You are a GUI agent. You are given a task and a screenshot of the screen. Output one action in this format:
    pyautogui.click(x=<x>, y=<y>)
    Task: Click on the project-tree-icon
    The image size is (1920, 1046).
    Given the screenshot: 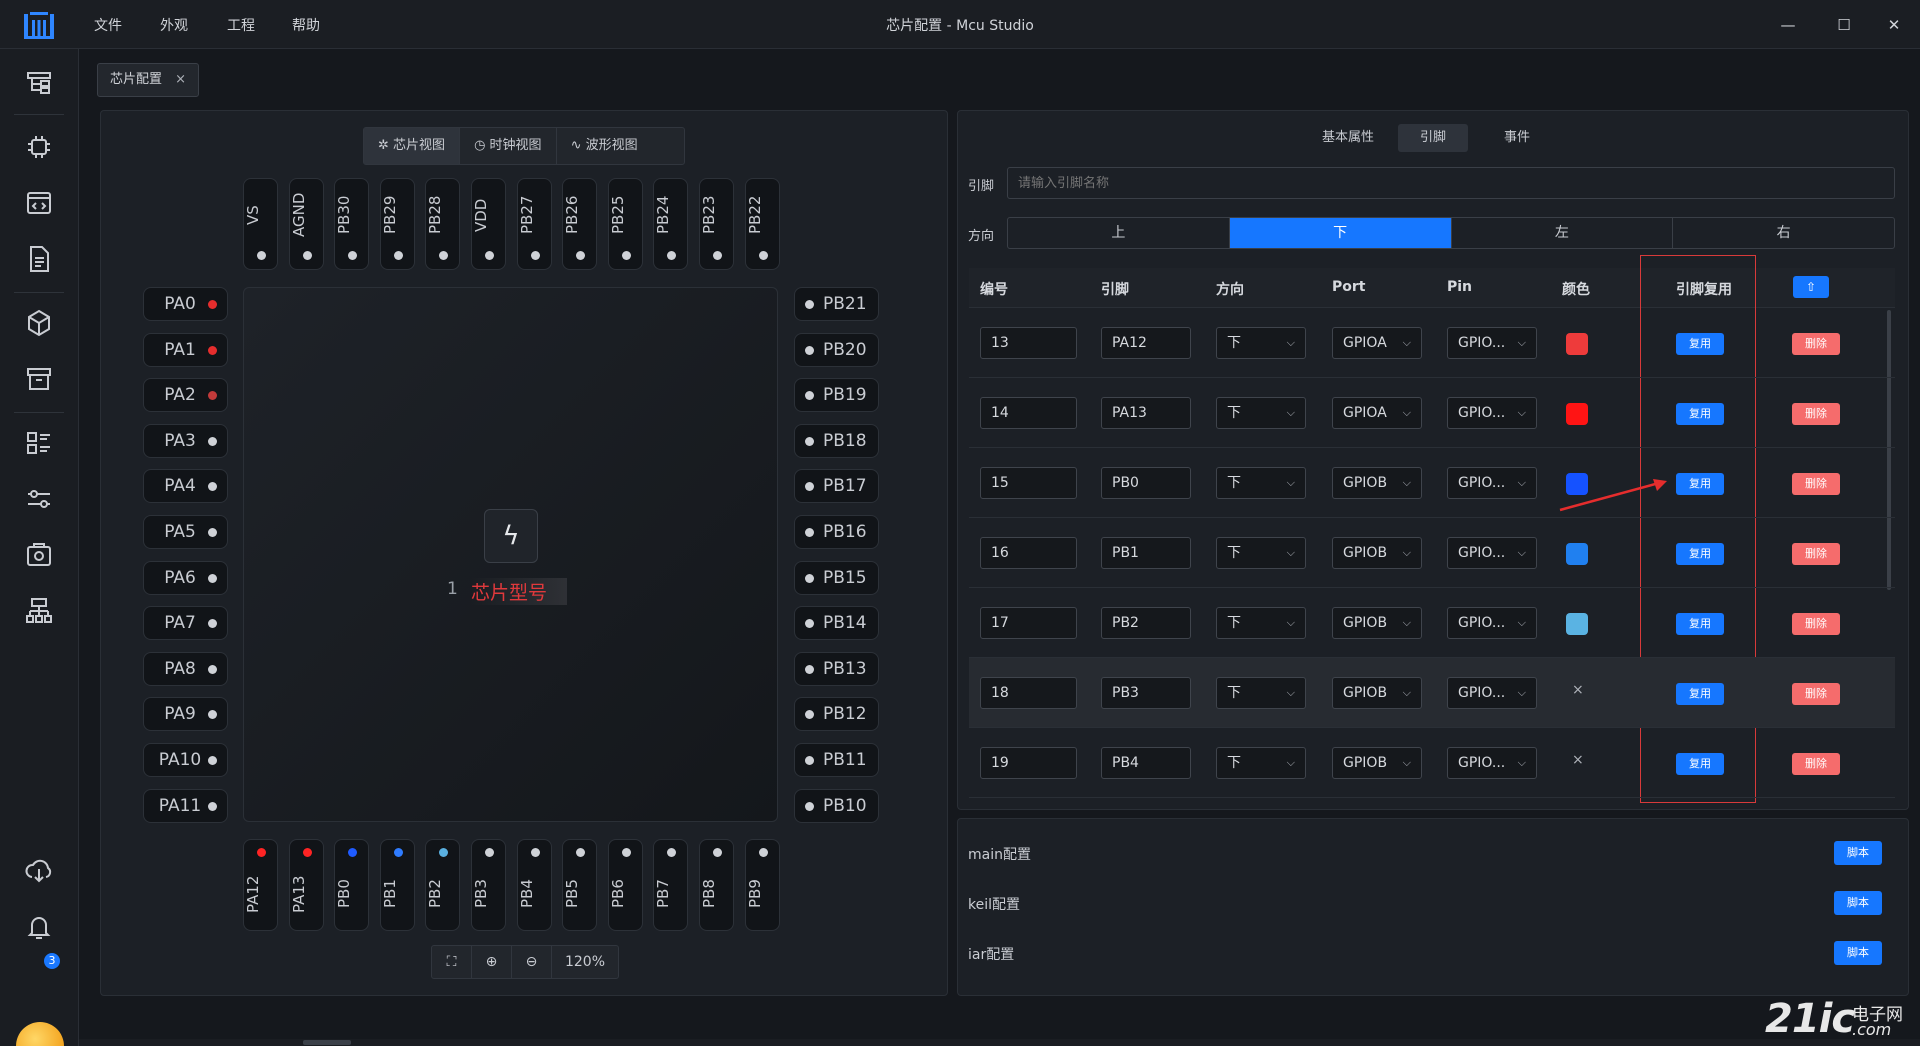 What is the action you would take?
    pyautogui.click(x=39, y=82)
    